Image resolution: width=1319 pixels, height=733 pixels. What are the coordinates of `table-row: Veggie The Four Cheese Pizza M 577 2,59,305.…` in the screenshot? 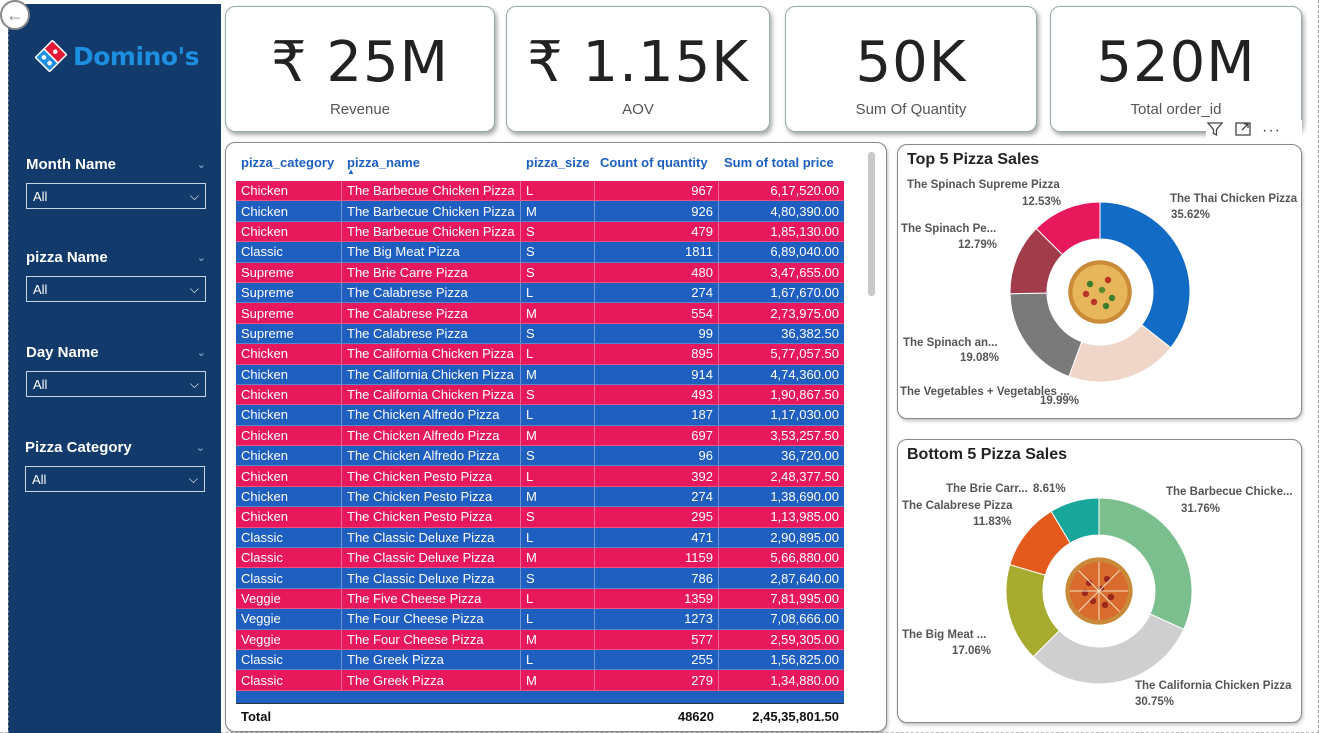 It's located at (540, 639).